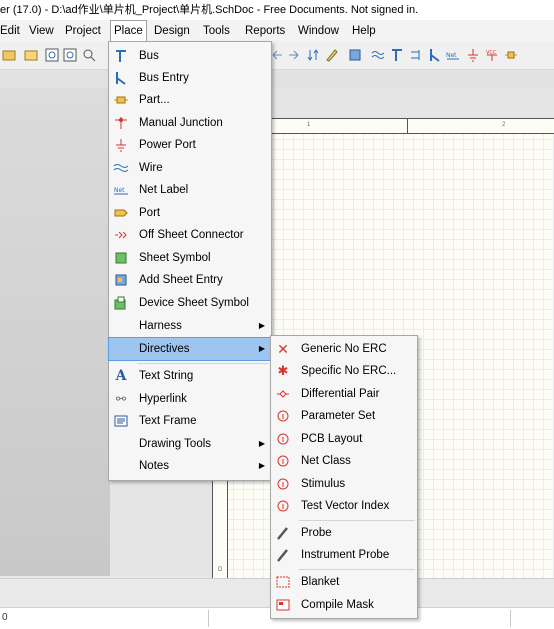 This screenshot has width=554, height=629. I want to click on menu-item-manual-junction: Manual Junction, so click(190, 123).